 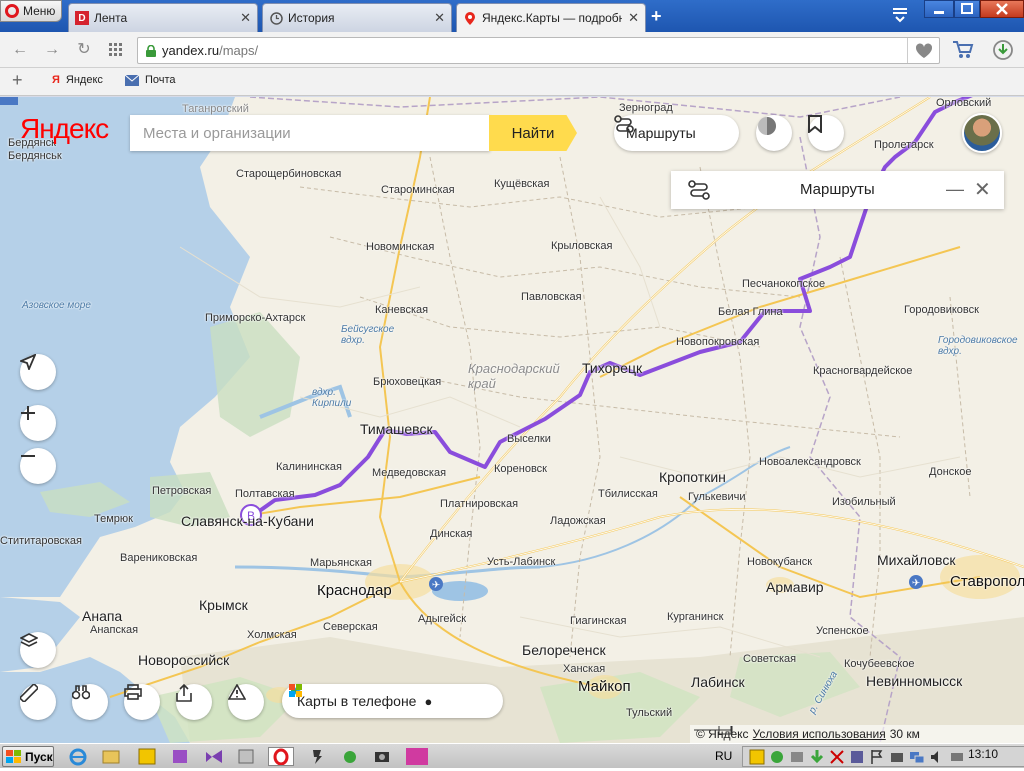 What do you see at coordinates (20, 50) in the screenshot?
I see `back-arrow-icon: ←` at bounding box center [20, 50].